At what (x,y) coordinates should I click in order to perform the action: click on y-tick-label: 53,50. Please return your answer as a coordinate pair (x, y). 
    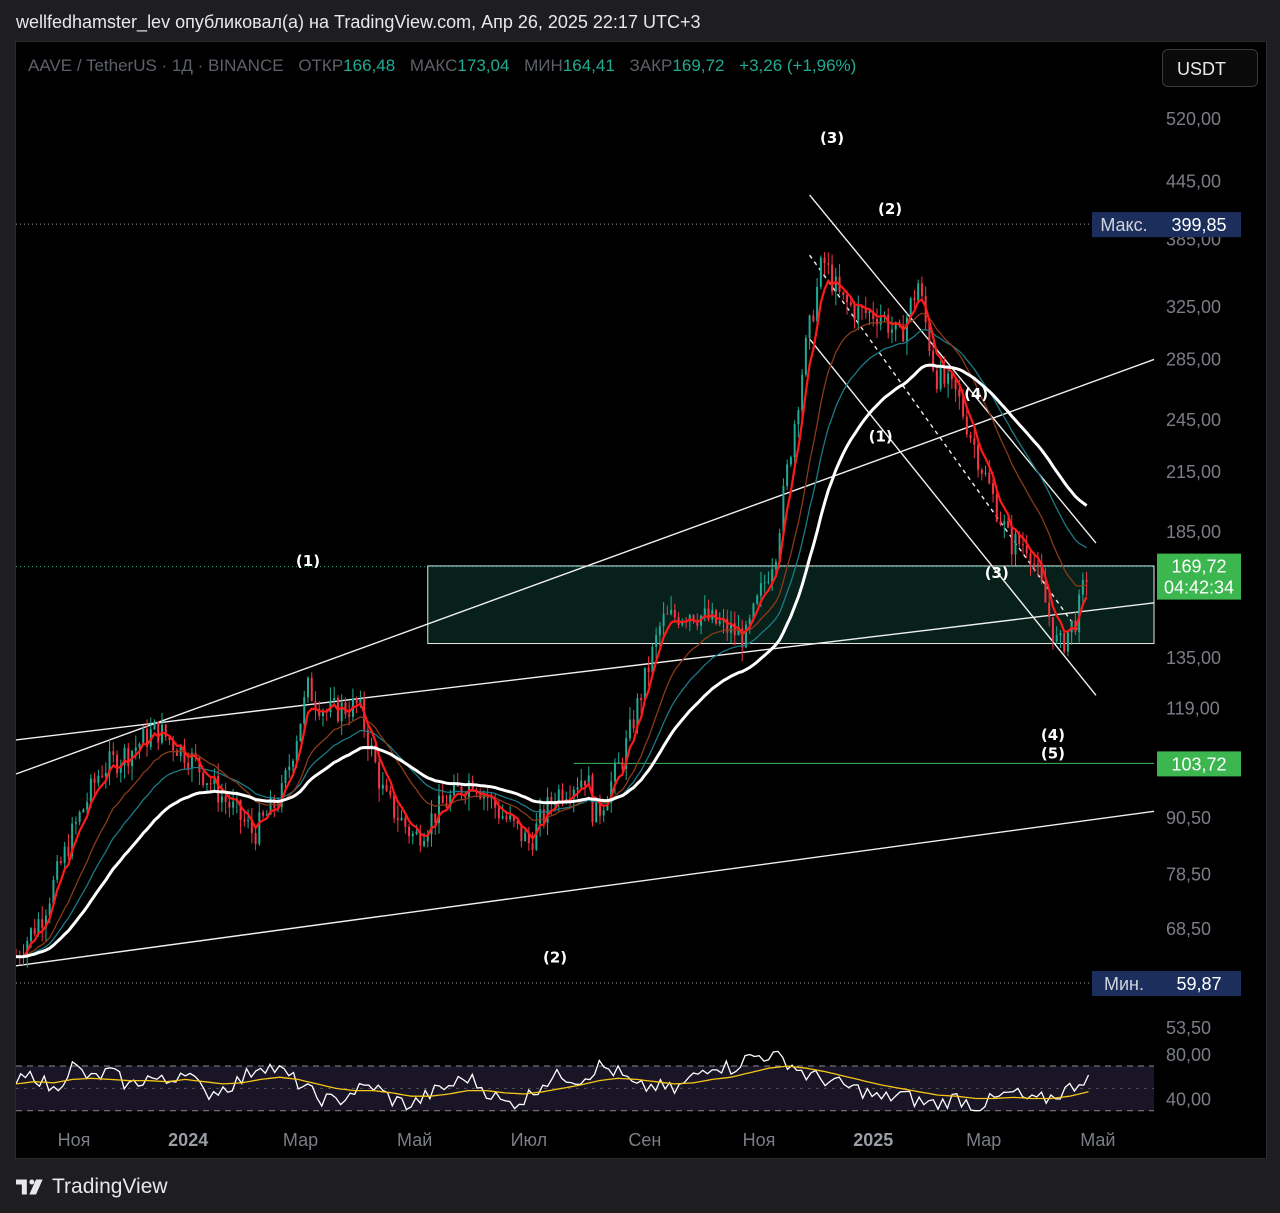
    Looking at the image, I should click on (1188, 1028).